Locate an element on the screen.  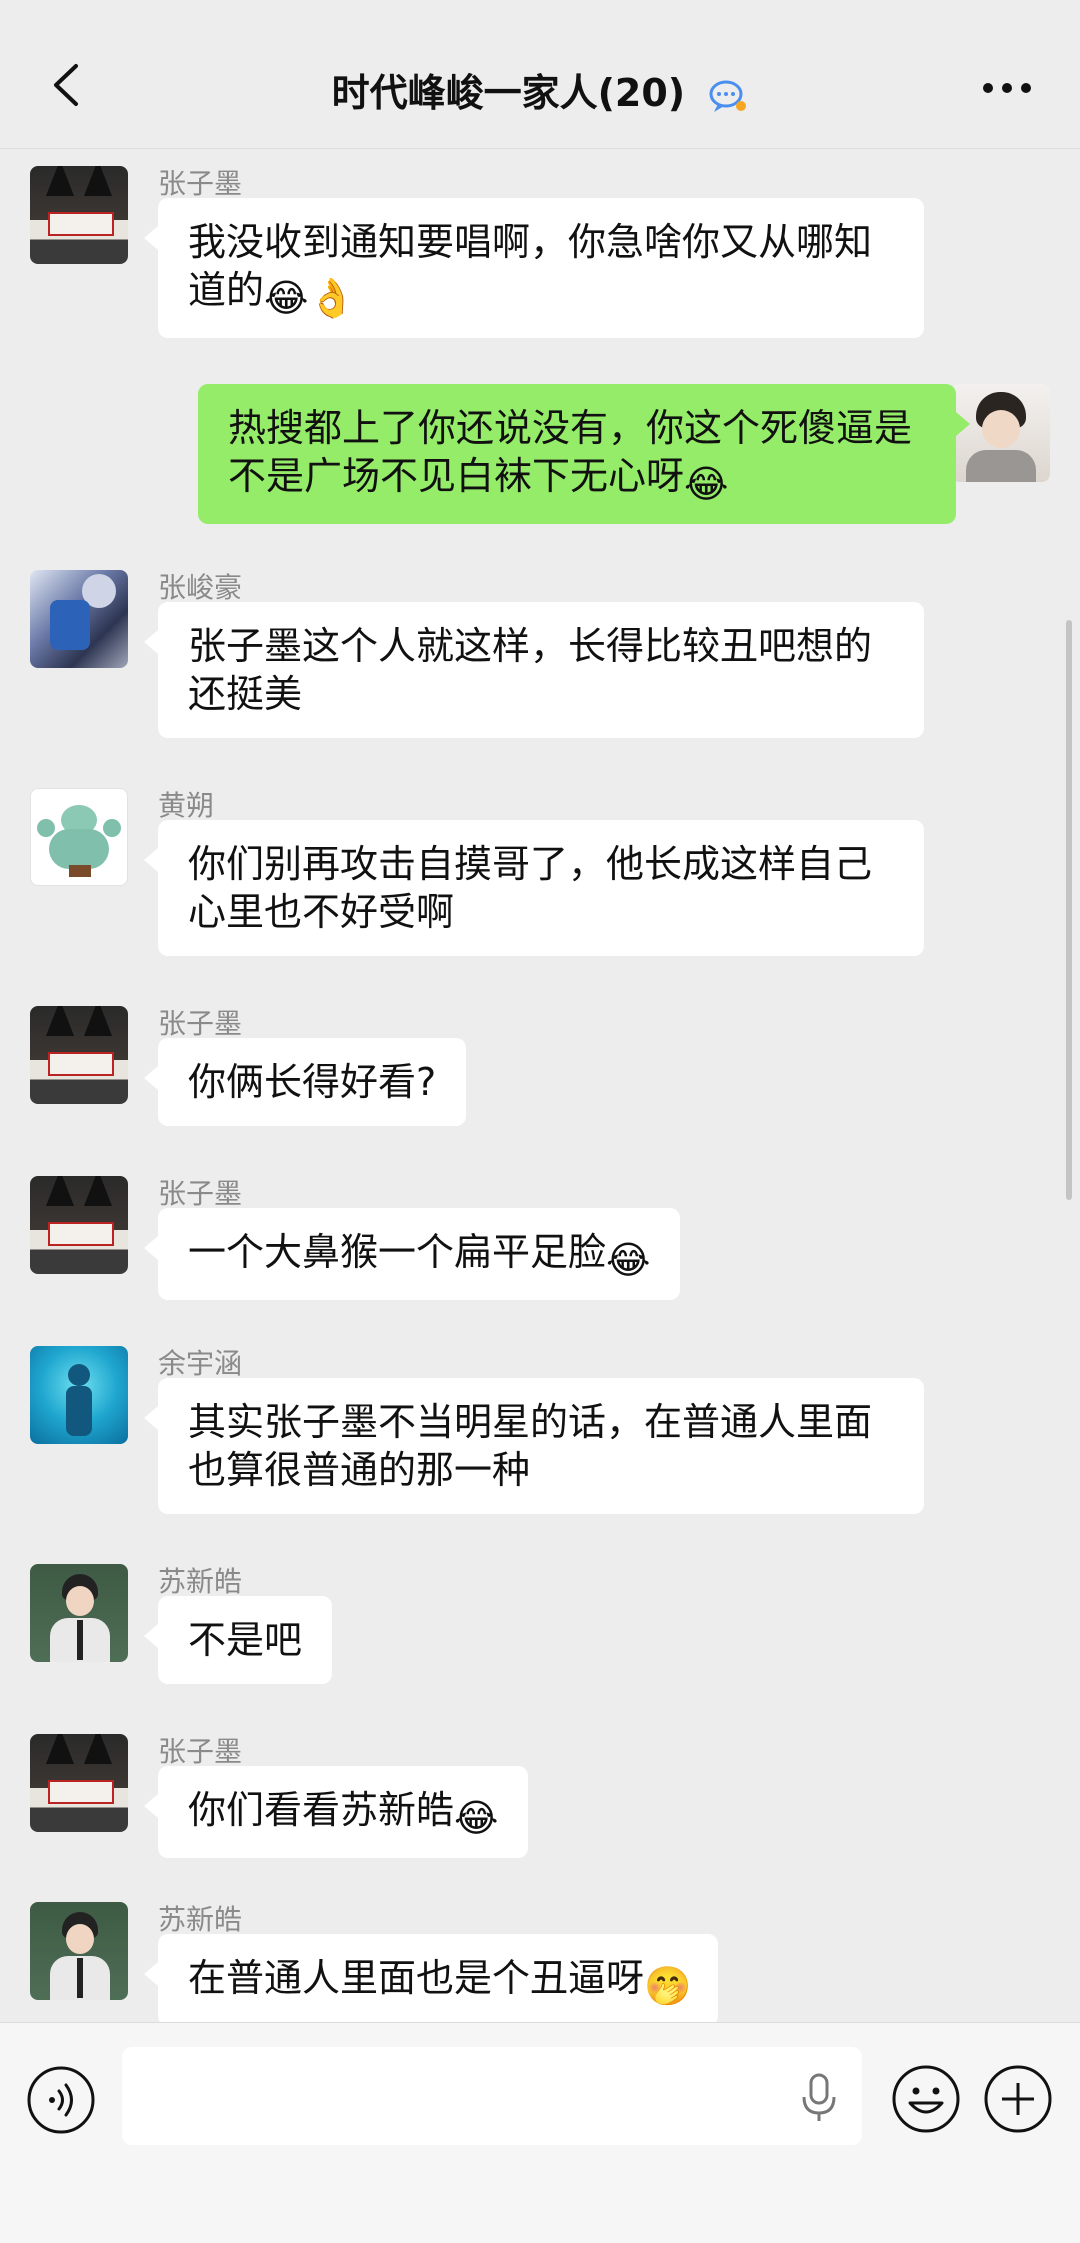
message-input is located at coordinates (492, 2096).